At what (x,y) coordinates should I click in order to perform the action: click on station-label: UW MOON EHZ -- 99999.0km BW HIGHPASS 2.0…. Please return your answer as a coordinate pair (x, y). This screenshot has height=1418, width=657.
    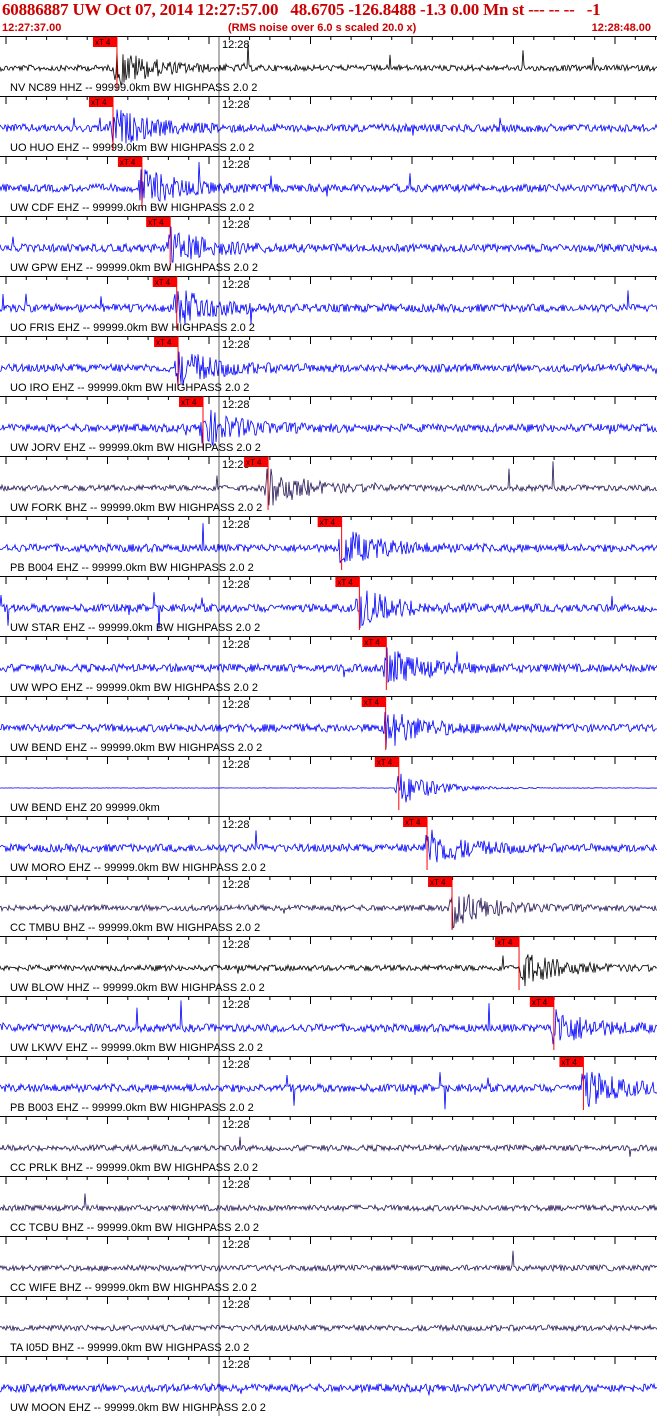
    Looking at the image, I should click on (138, 1408).